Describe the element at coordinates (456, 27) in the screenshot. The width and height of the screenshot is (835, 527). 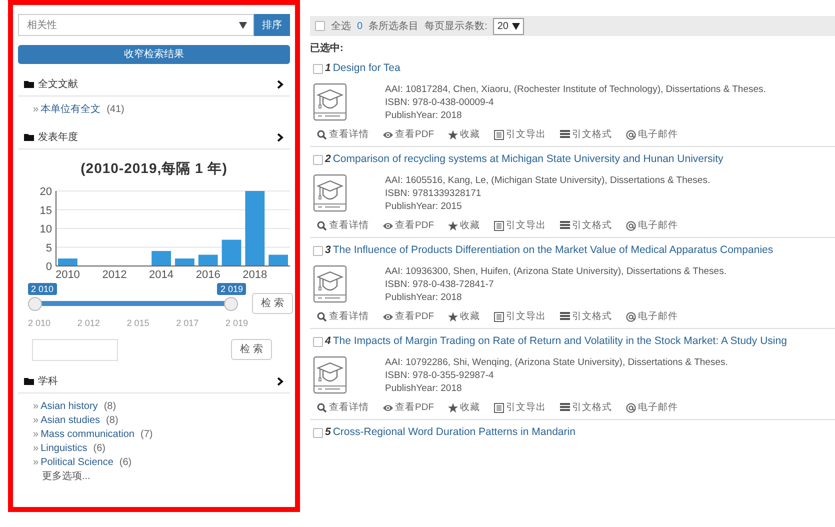
I see `per-page-label: 每页显示条数:` at that location.